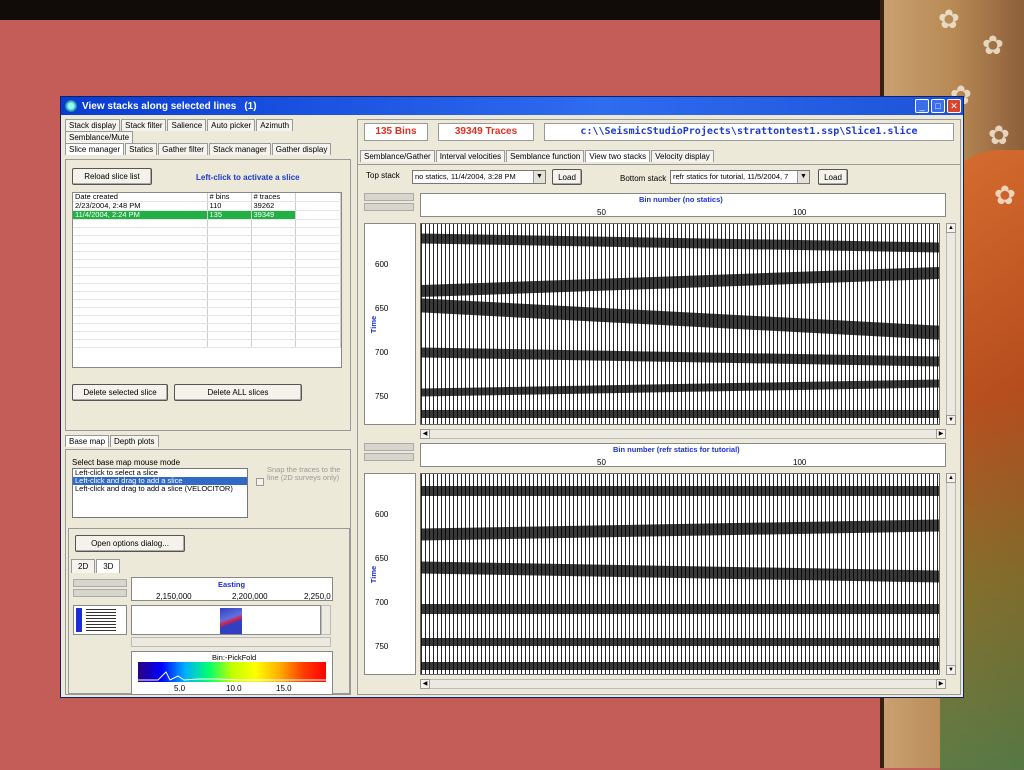 Image resolution: width=1024 pixels, height=770 pixels. Describe the element at coordinates (239, 149) in the screenshot. I see `tab-stack-manager: Stack manager` at that location.